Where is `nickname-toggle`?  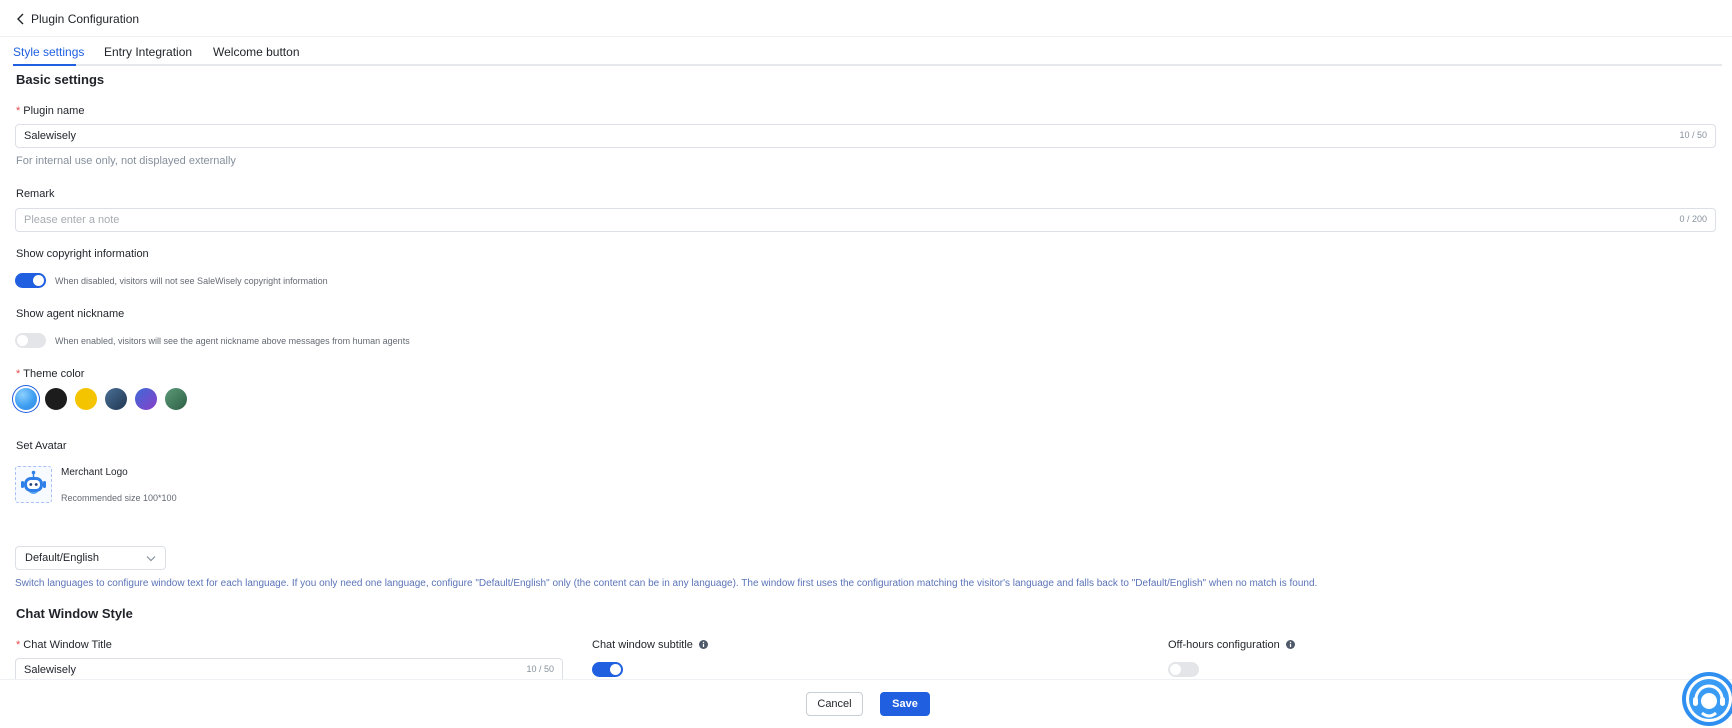 nickname-toggle is located at coordinates (30, 340).